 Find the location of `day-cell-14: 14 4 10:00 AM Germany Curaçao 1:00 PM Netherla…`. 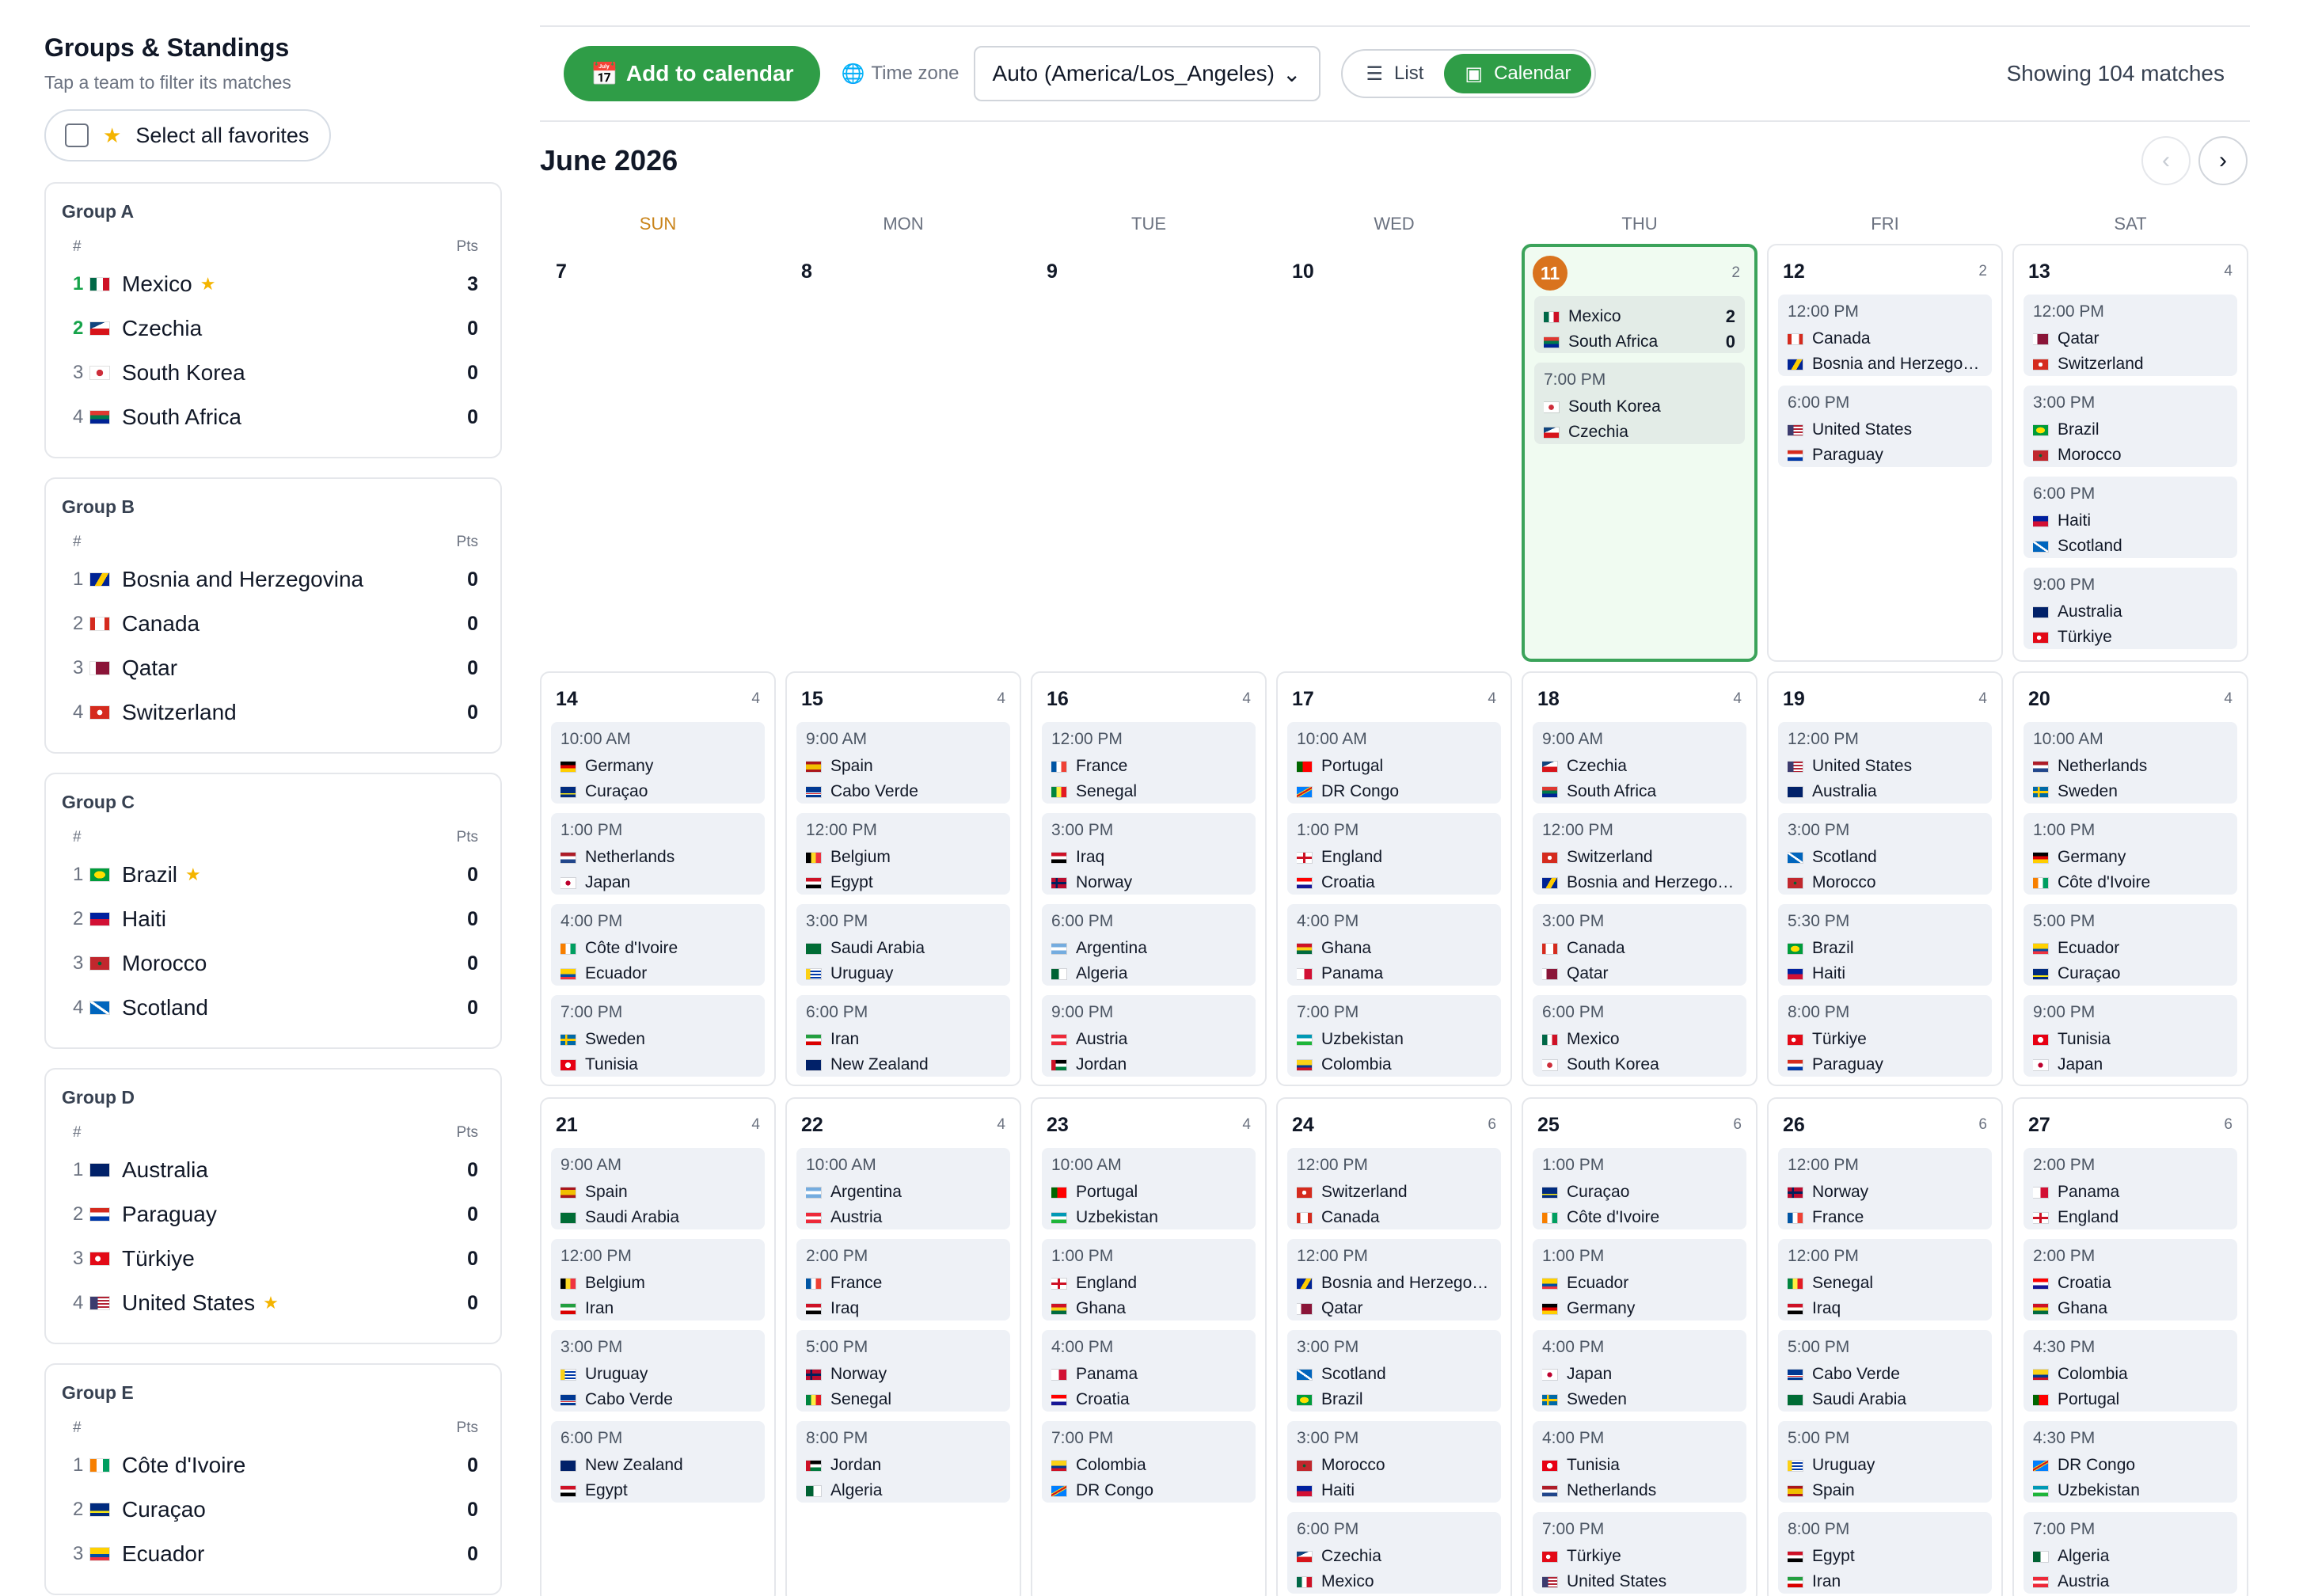

day-cell-14: 14 4 10:00 AM Germany Curaçao 1:00 PM Netherla… is located at coordinates (658, 878).